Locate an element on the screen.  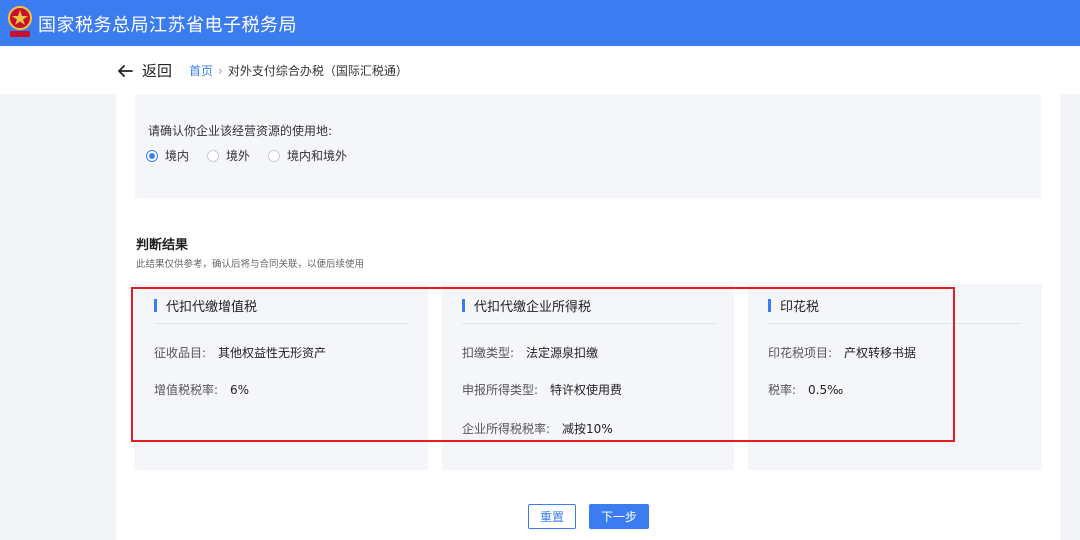
reset-button: 重置 is located at coordinates (552, 516).